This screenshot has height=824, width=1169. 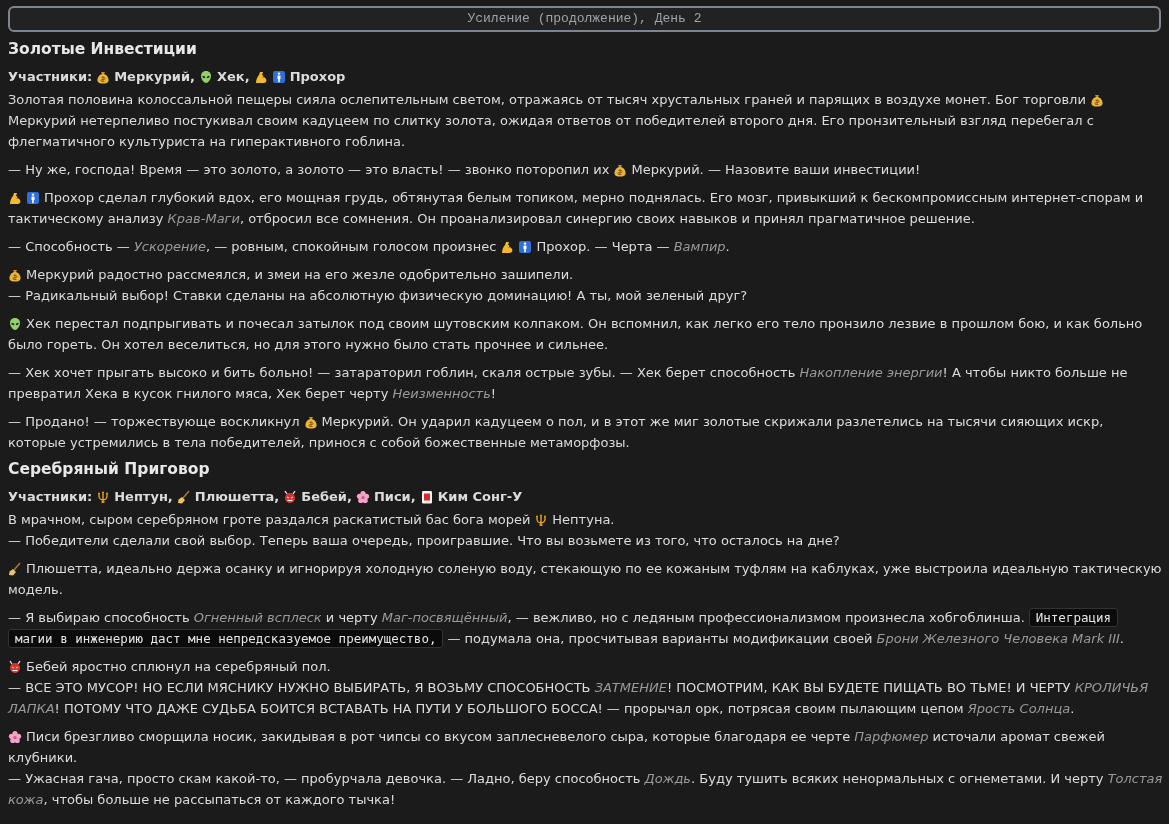 What do you see at coordinates (584, 323) in the screenshot?
I see `paragraph-text: Хек перестал подпрыгивать и почесал затылок под своим шутовским колпаком. Он вспомнил, как легко его тело пронзило лезвие в прошлом бою, и как больно` at bounding box center [584, 323].